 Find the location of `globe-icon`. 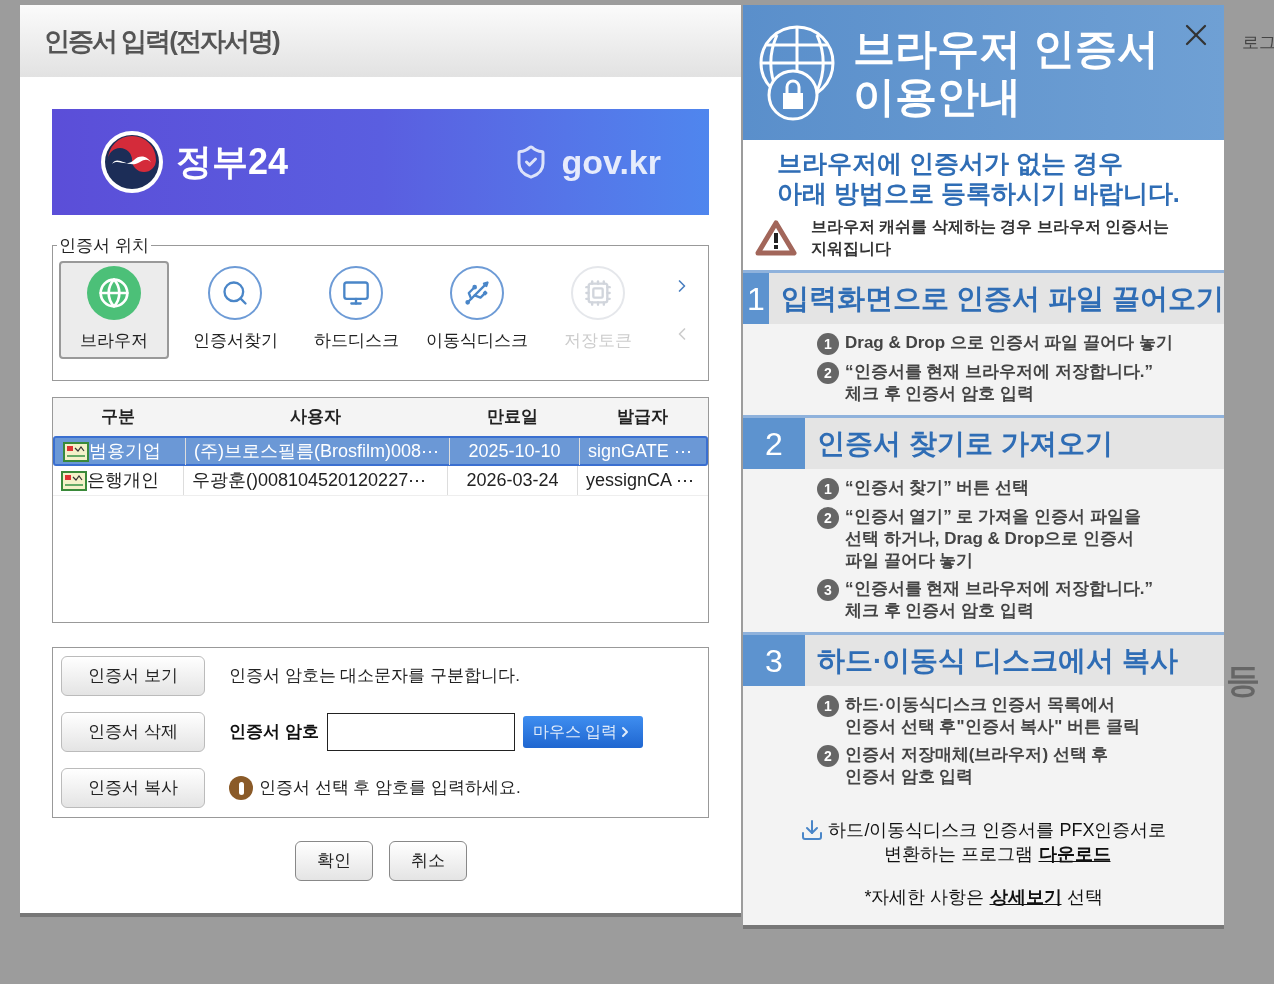

globe-icon is located at coordinates (114, 292).